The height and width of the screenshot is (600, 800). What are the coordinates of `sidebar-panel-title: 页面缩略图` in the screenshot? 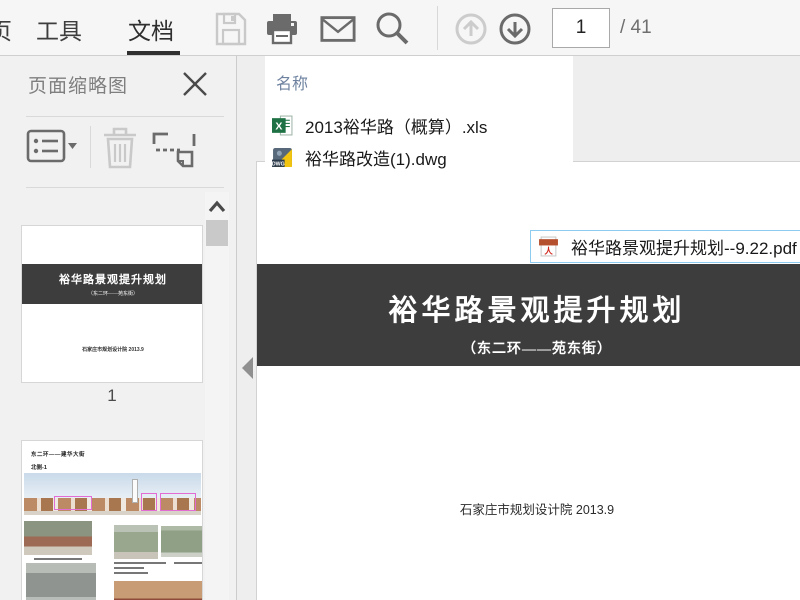 It's located at (78, 86).